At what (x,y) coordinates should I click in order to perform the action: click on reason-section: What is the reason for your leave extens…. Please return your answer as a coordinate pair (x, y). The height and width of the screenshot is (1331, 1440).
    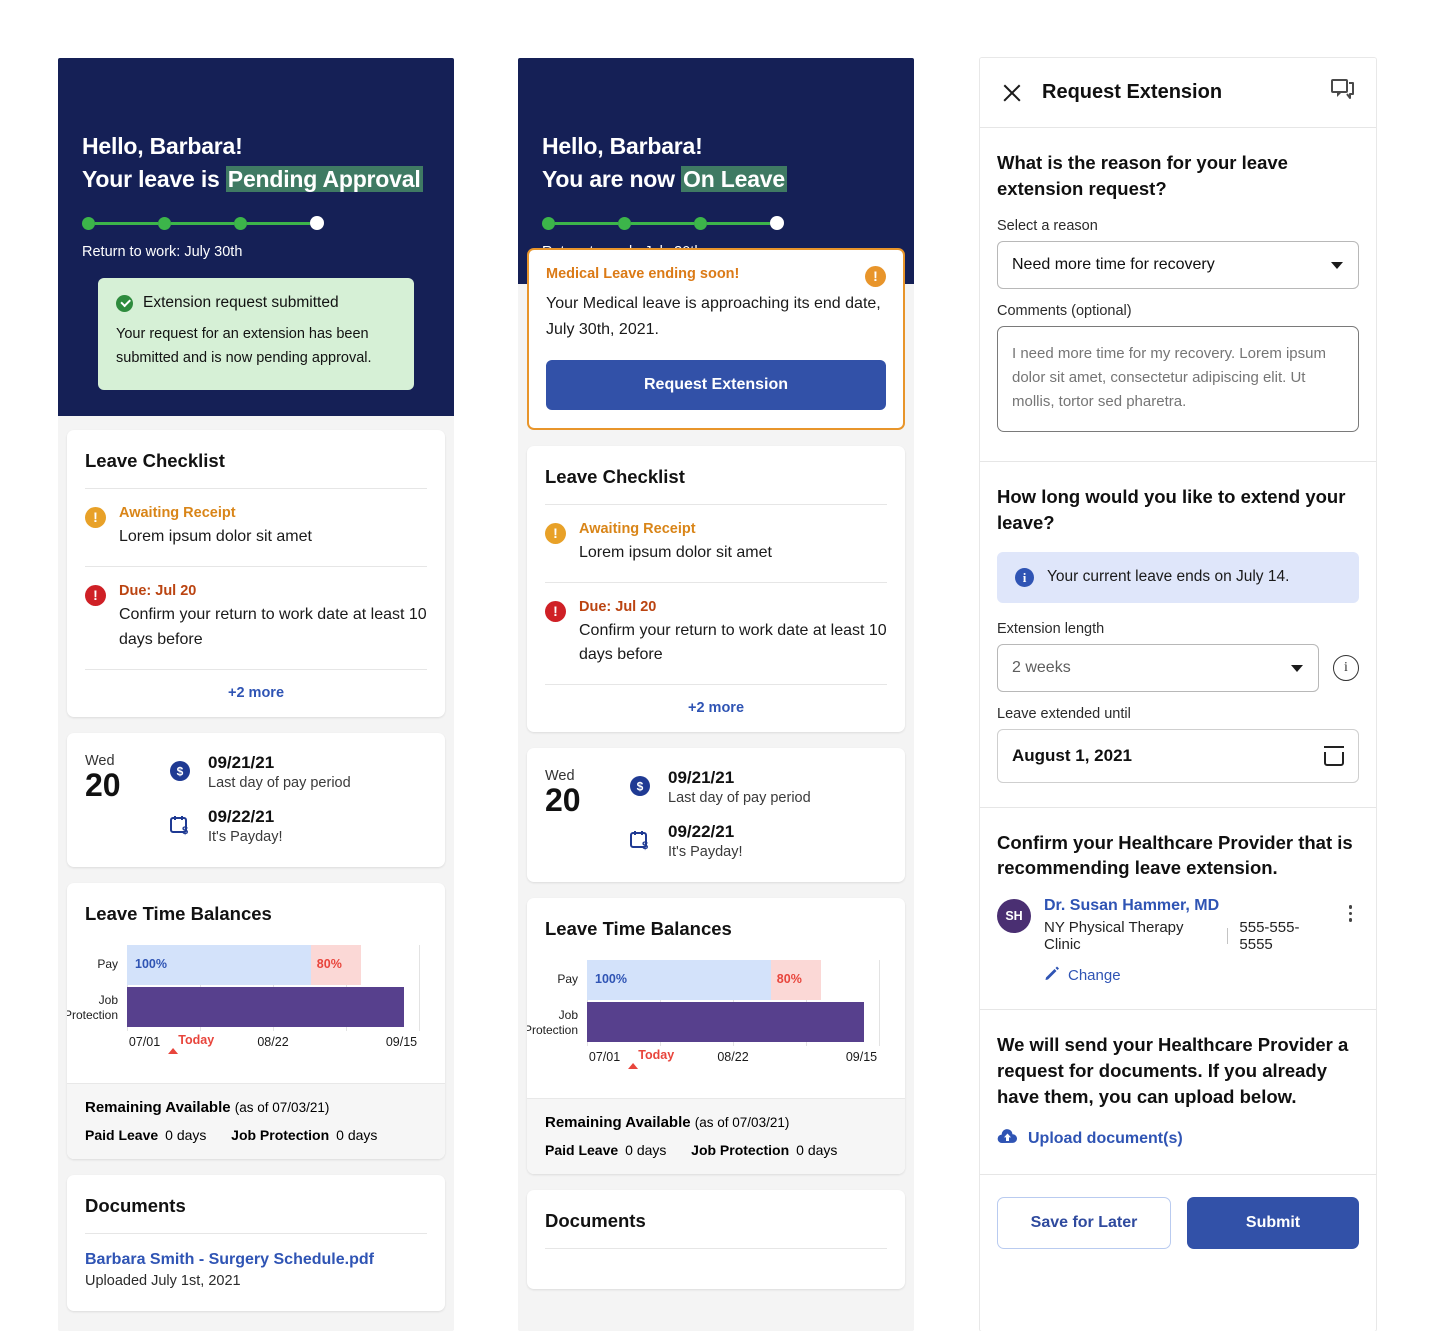
    Looking at the image, I should click on (1178, 295).